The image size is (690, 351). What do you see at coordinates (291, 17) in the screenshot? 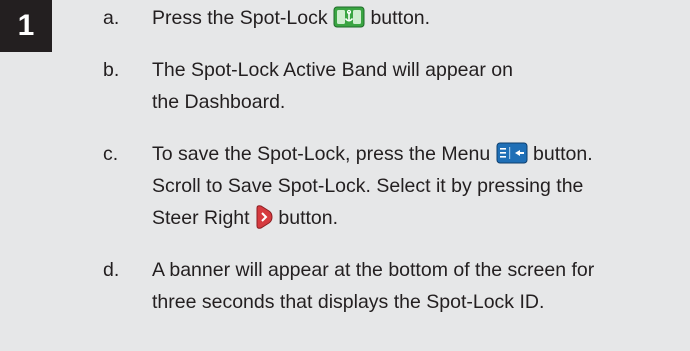
I see `item-text: Press the Spot-Lock button.` at bounding box center [291, 17].